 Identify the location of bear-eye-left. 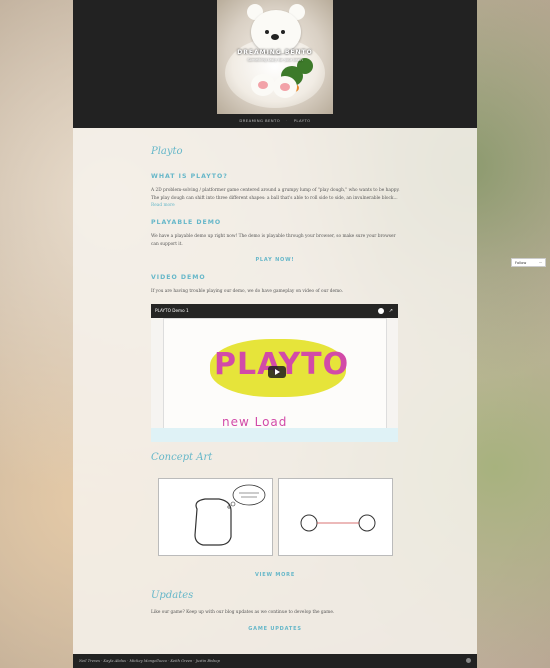
(267, 32).